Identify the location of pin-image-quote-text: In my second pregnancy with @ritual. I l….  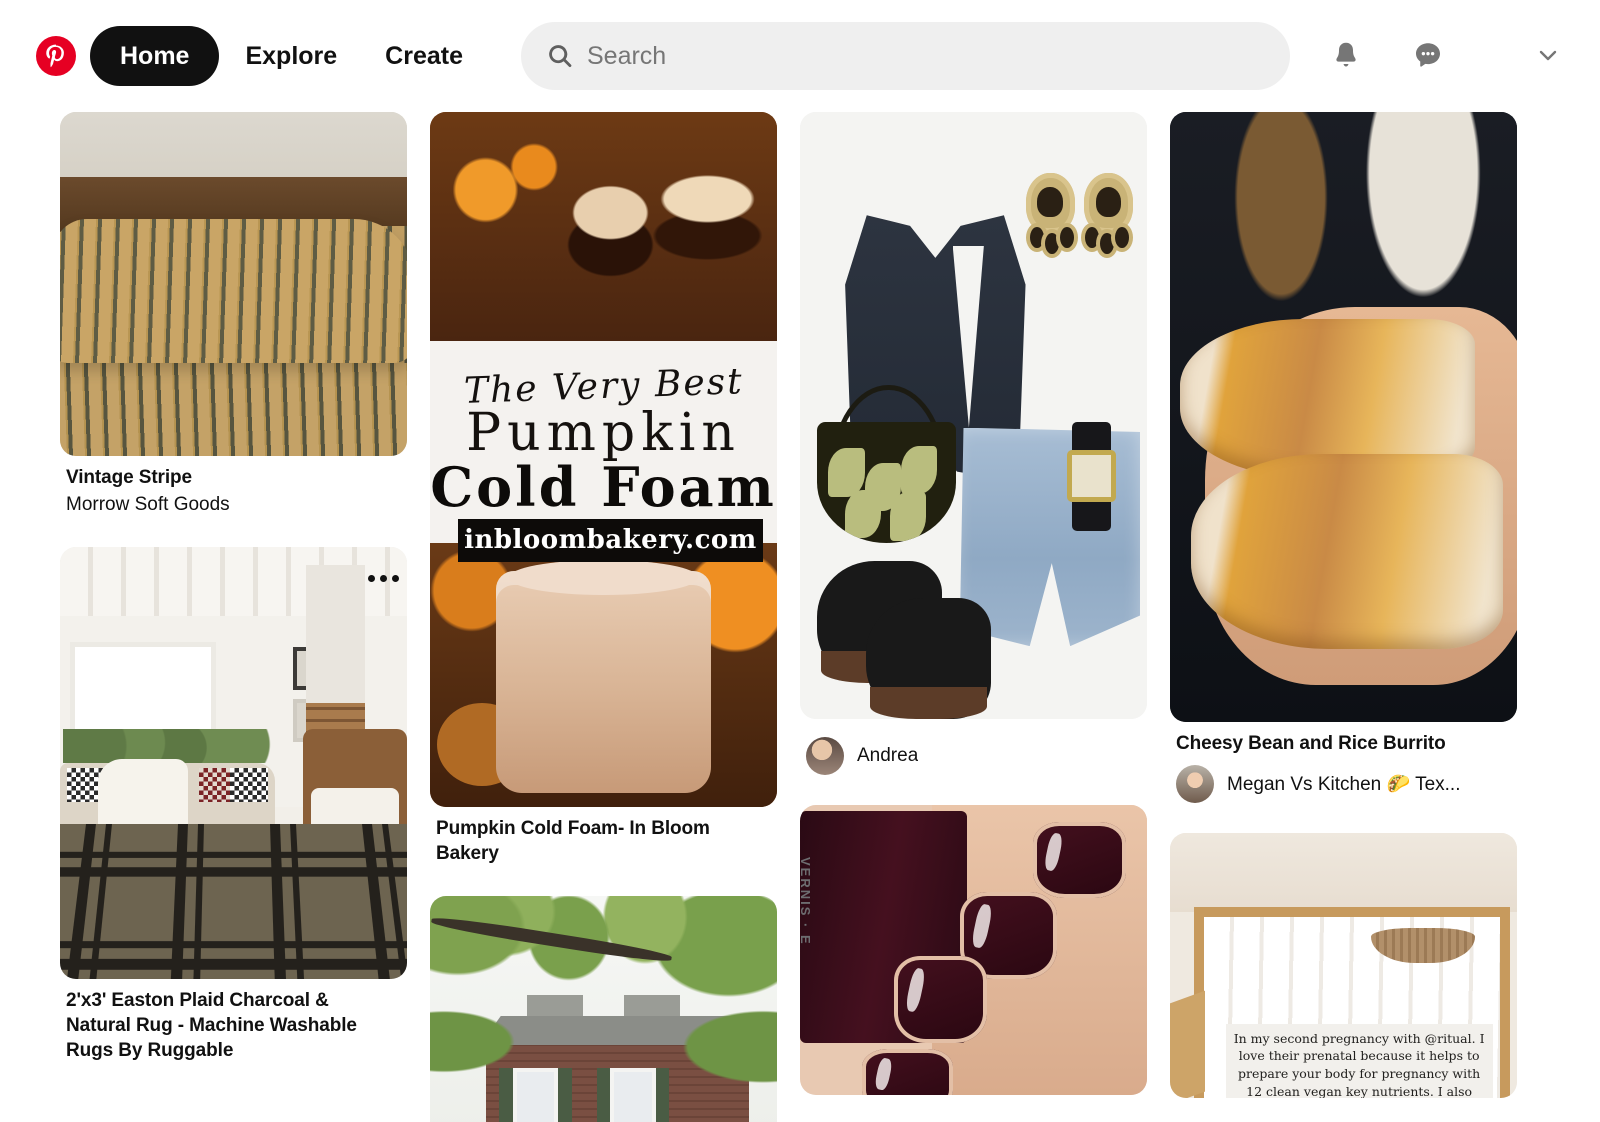
(1359, 1064).